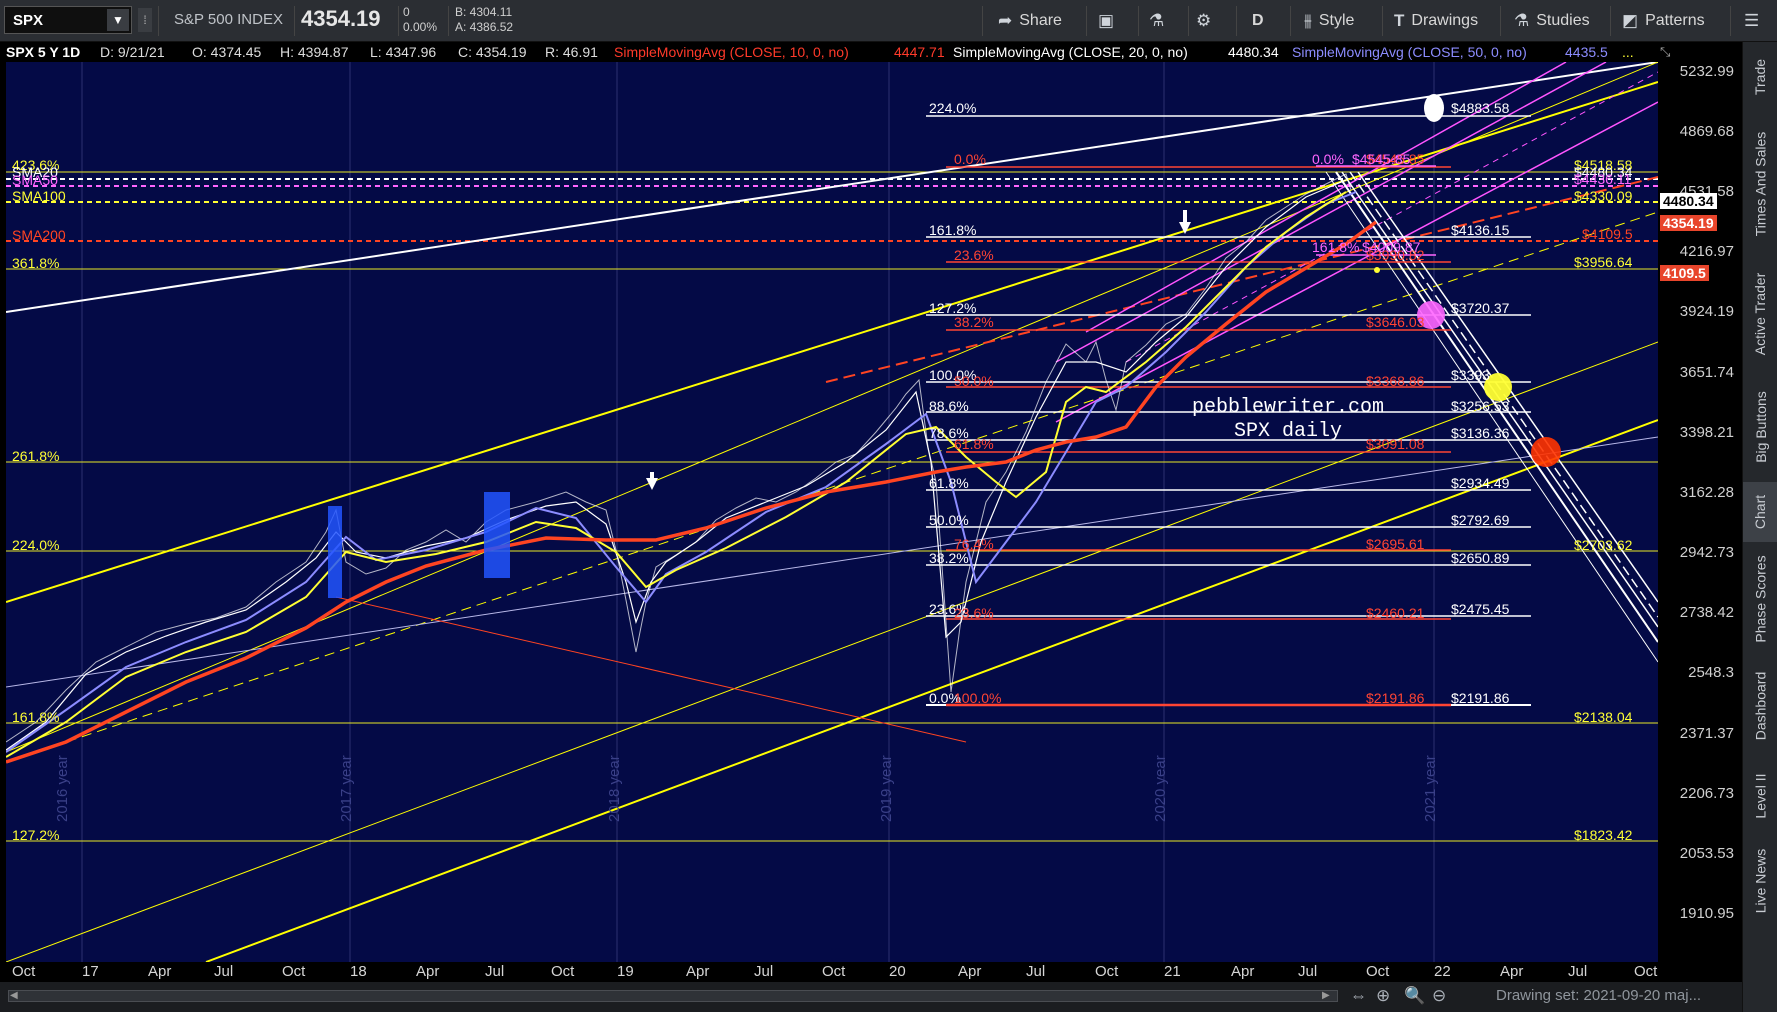 The image size is (1777, 1012). Describe the element at coordinates (978, 698) in the screenshot. I see `fib-red-level: 100.0%` at that location.